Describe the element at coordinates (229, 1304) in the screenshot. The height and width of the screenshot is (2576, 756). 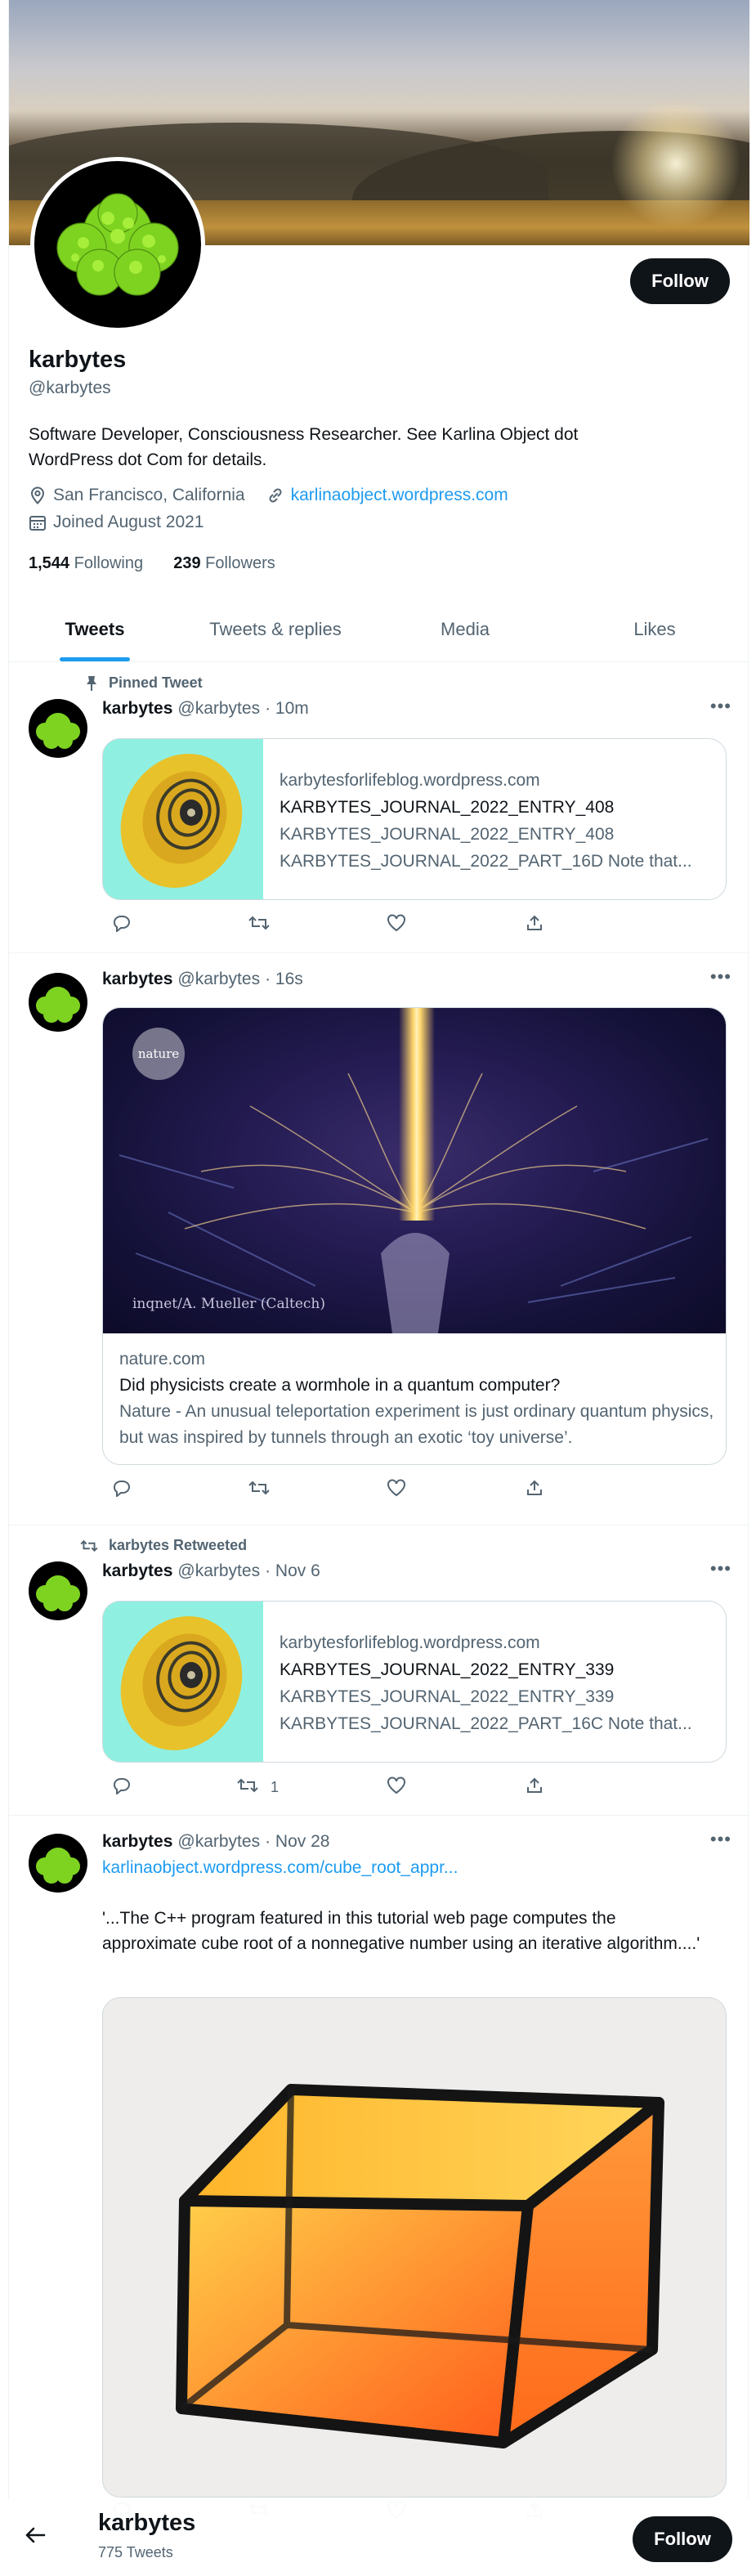
I see `image-credit: inqnet/A. Mueller (Caltech)` at that location.